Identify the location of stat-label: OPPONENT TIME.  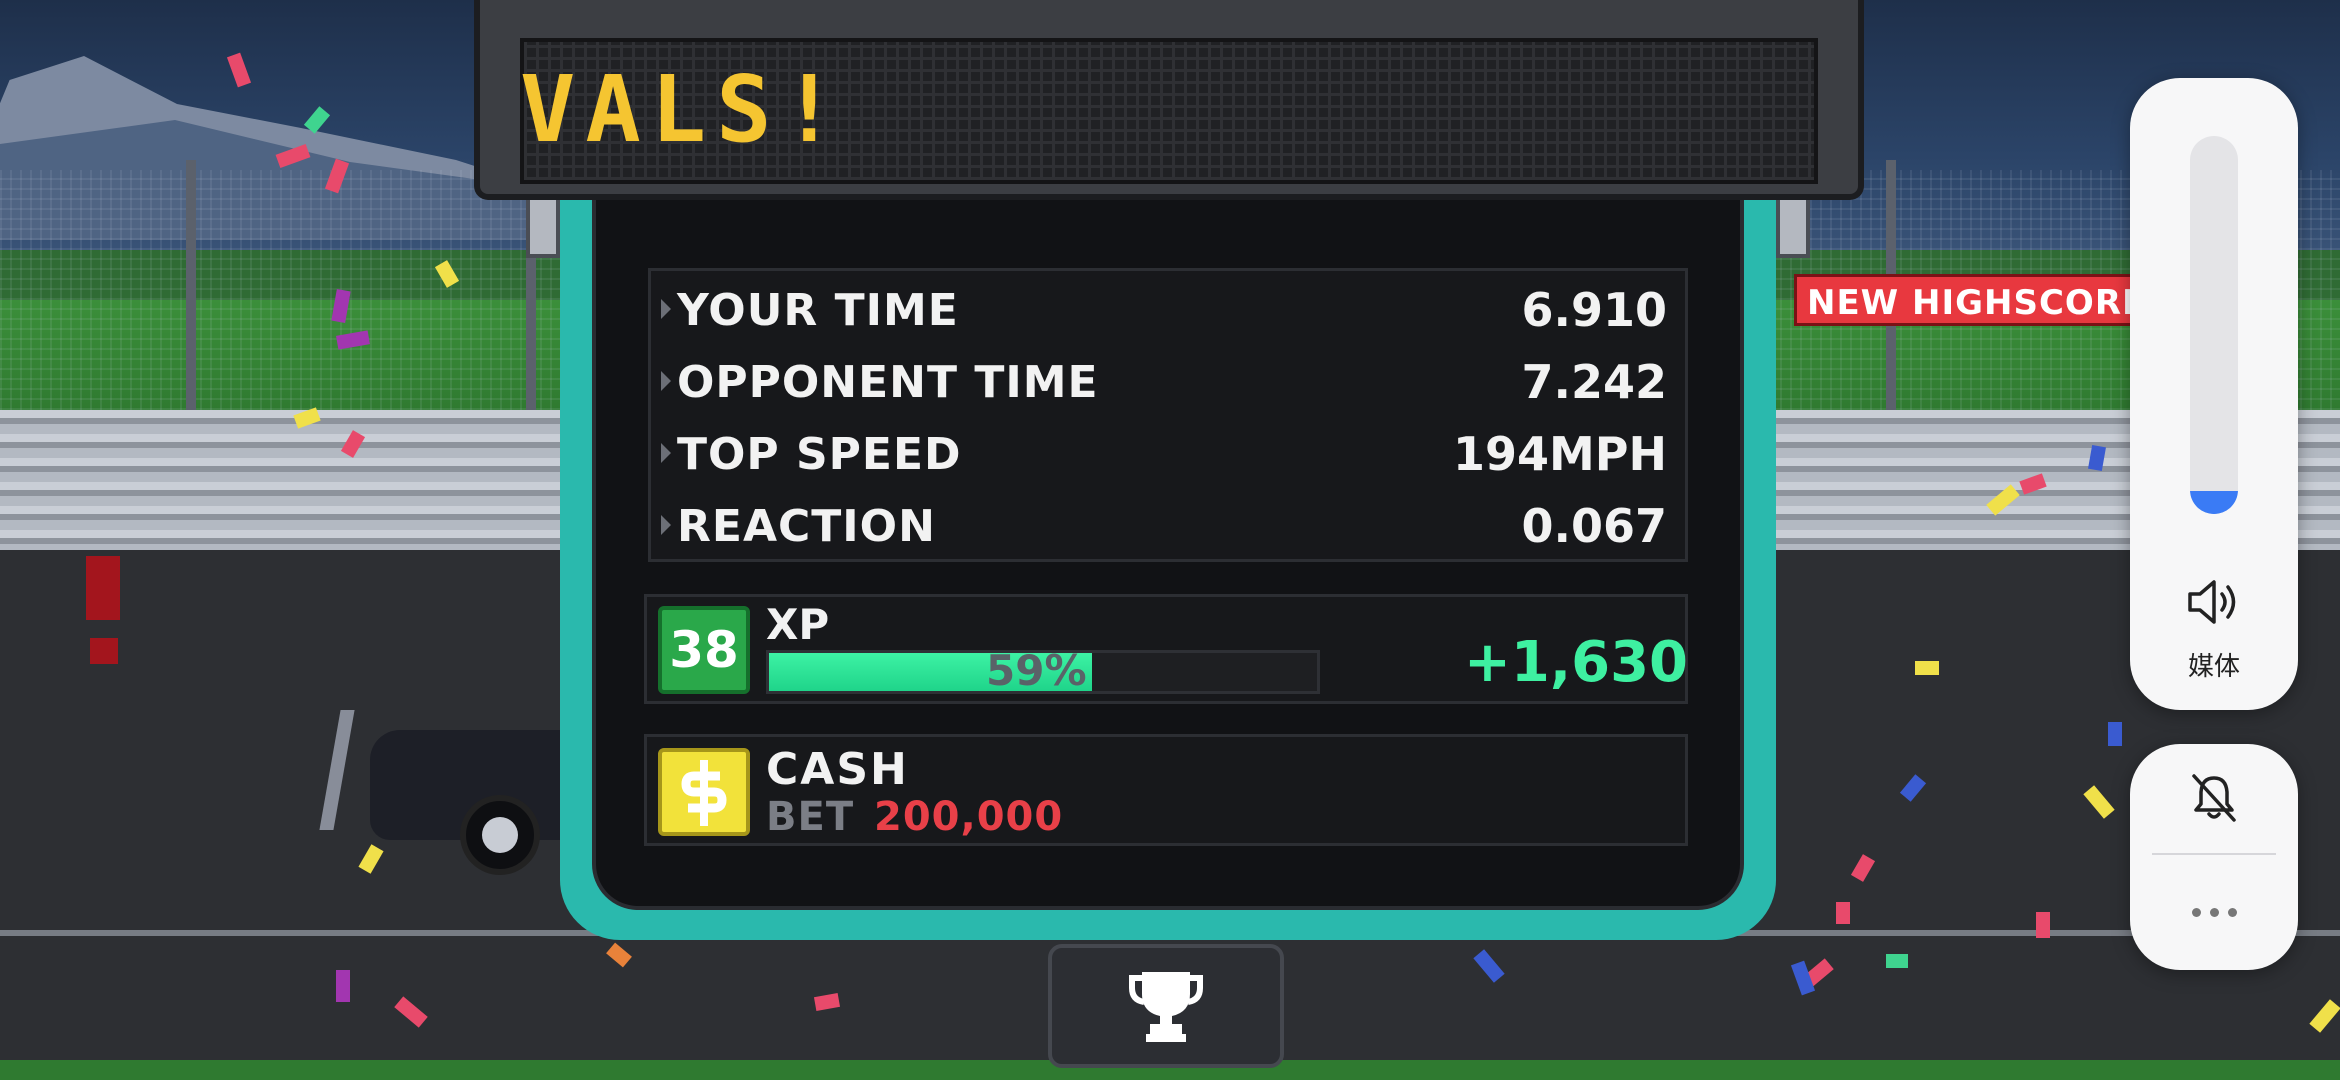
(888, 382).